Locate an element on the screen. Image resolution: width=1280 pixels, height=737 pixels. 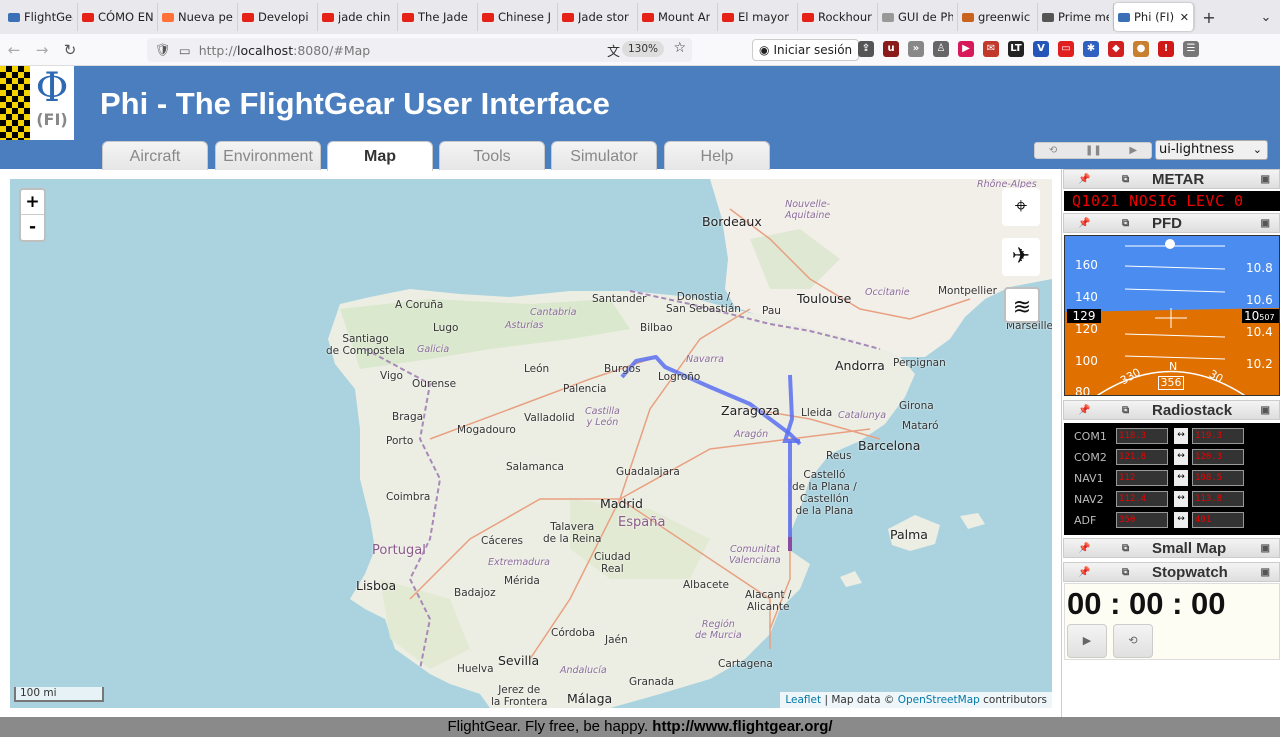
cookie-icon: ● is located at coordinates (1141, 49).